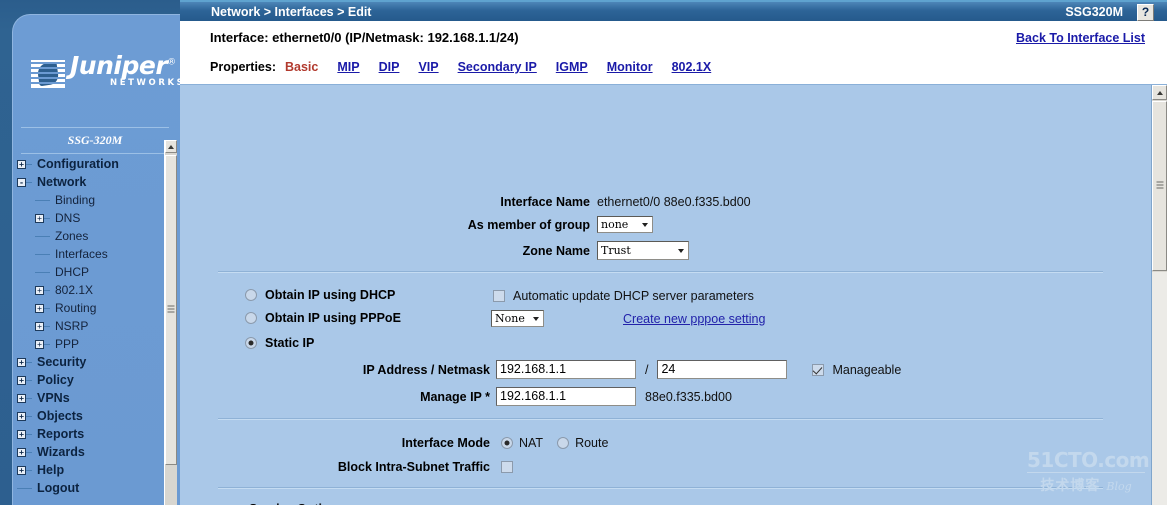 This screenshot has height=505, width=1167. What do you see at coordinates (674, 202) in the screenshot?
I see `interface-name-value: ethernet0/0 88e0.f335.bd00` at bounding box center [674, 202].